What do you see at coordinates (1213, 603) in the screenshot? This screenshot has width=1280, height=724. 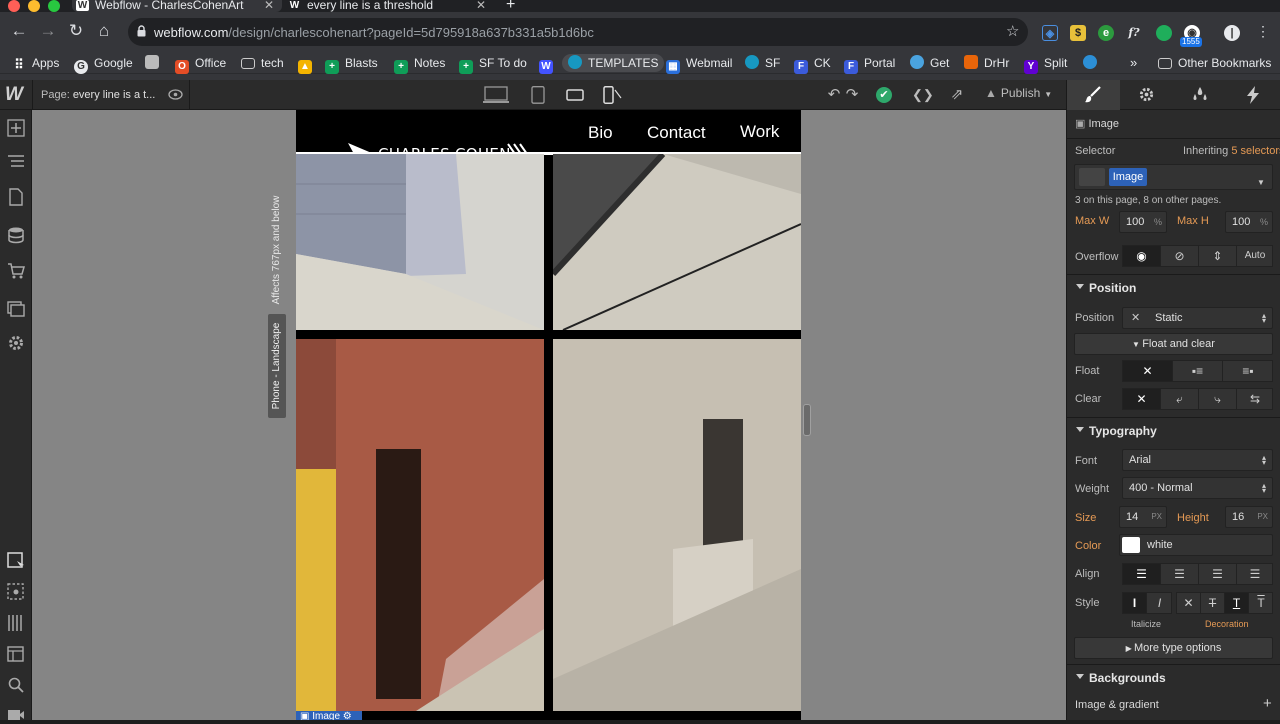 I see `strikethrough-icon: T` at bounding box center [1213, 603].